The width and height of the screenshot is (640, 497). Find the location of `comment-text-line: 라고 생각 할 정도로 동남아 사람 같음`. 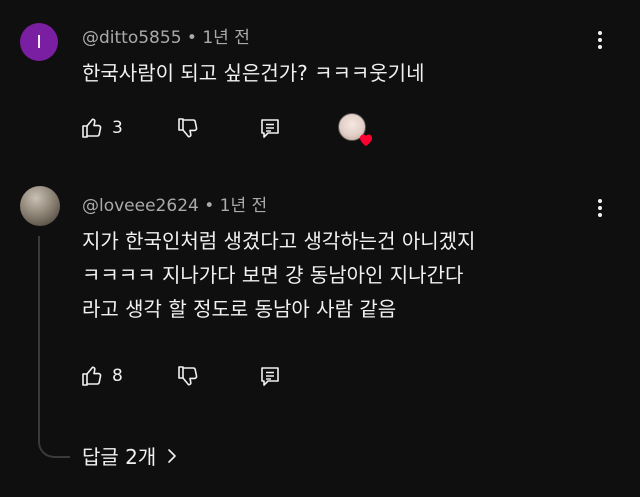

comment-text-line: 라고 생각 할 정도로 동남아 사람 같음 is located at coordinates (239, 309).